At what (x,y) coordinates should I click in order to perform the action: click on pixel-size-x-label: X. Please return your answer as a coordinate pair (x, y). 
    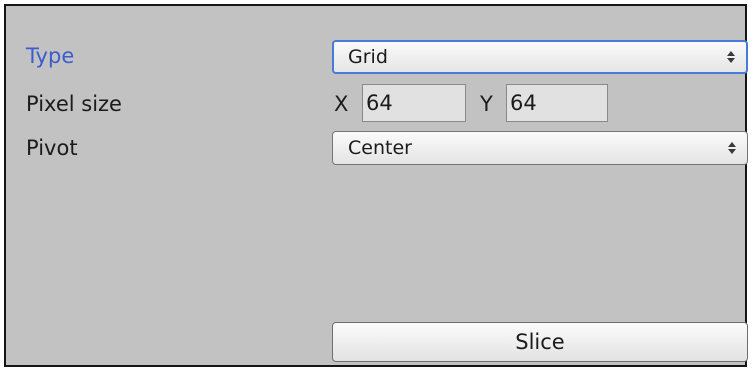
    Looking at the image, I should click on (341, 104).